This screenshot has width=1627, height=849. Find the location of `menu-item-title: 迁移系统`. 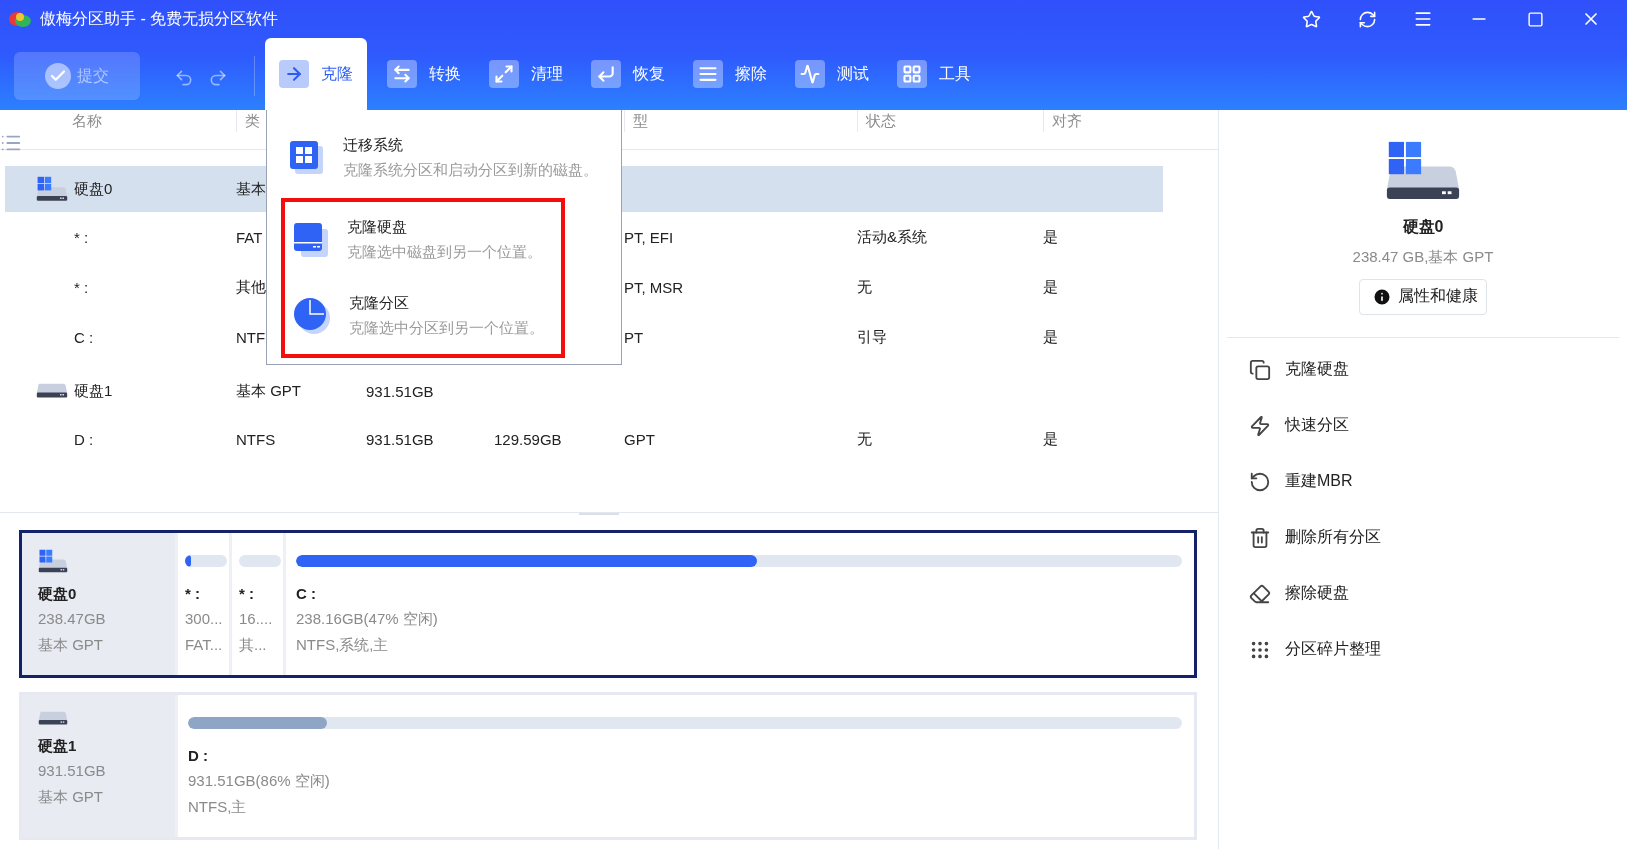

menu-item-title: 迁移系统 is located at coordinates (373, 145).